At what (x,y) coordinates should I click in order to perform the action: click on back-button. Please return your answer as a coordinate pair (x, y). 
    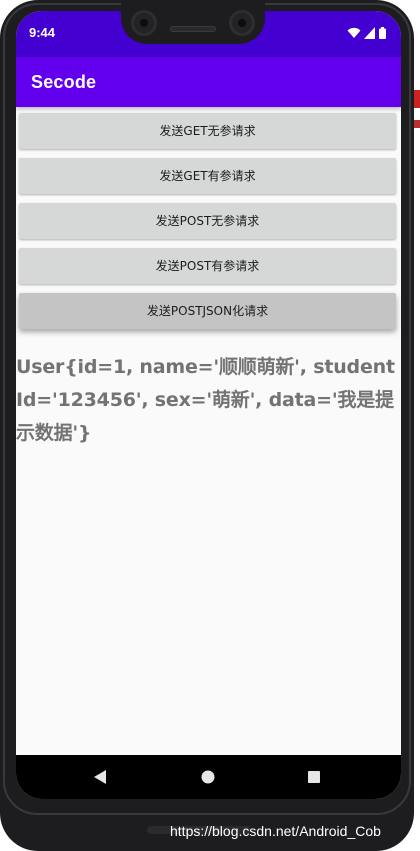
    Looking at the image, I should click on (100, 777).